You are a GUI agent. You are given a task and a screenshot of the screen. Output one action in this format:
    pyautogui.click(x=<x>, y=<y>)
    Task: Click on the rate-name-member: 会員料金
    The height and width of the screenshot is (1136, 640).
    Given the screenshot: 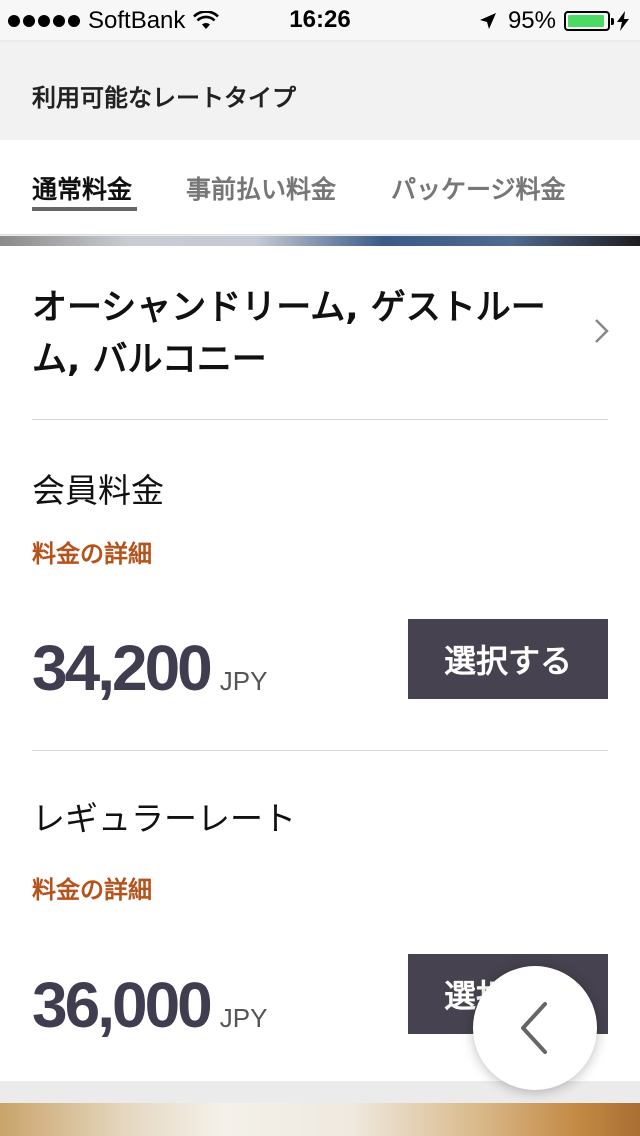 What is the action you would take?
    pyautogui.click(x=98, y=490)
    